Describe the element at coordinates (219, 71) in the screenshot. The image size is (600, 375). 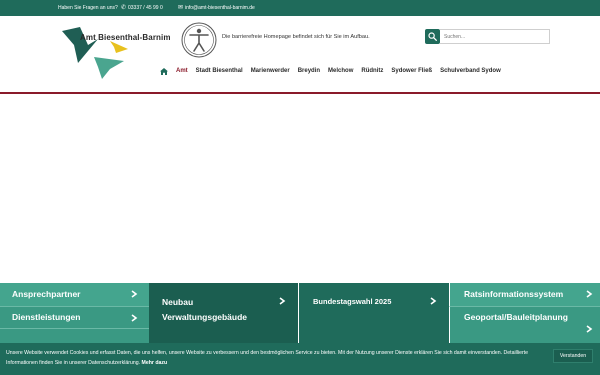
I see `nav-item-stadt-biesenthal: Stadt Biesenthal` at that location.